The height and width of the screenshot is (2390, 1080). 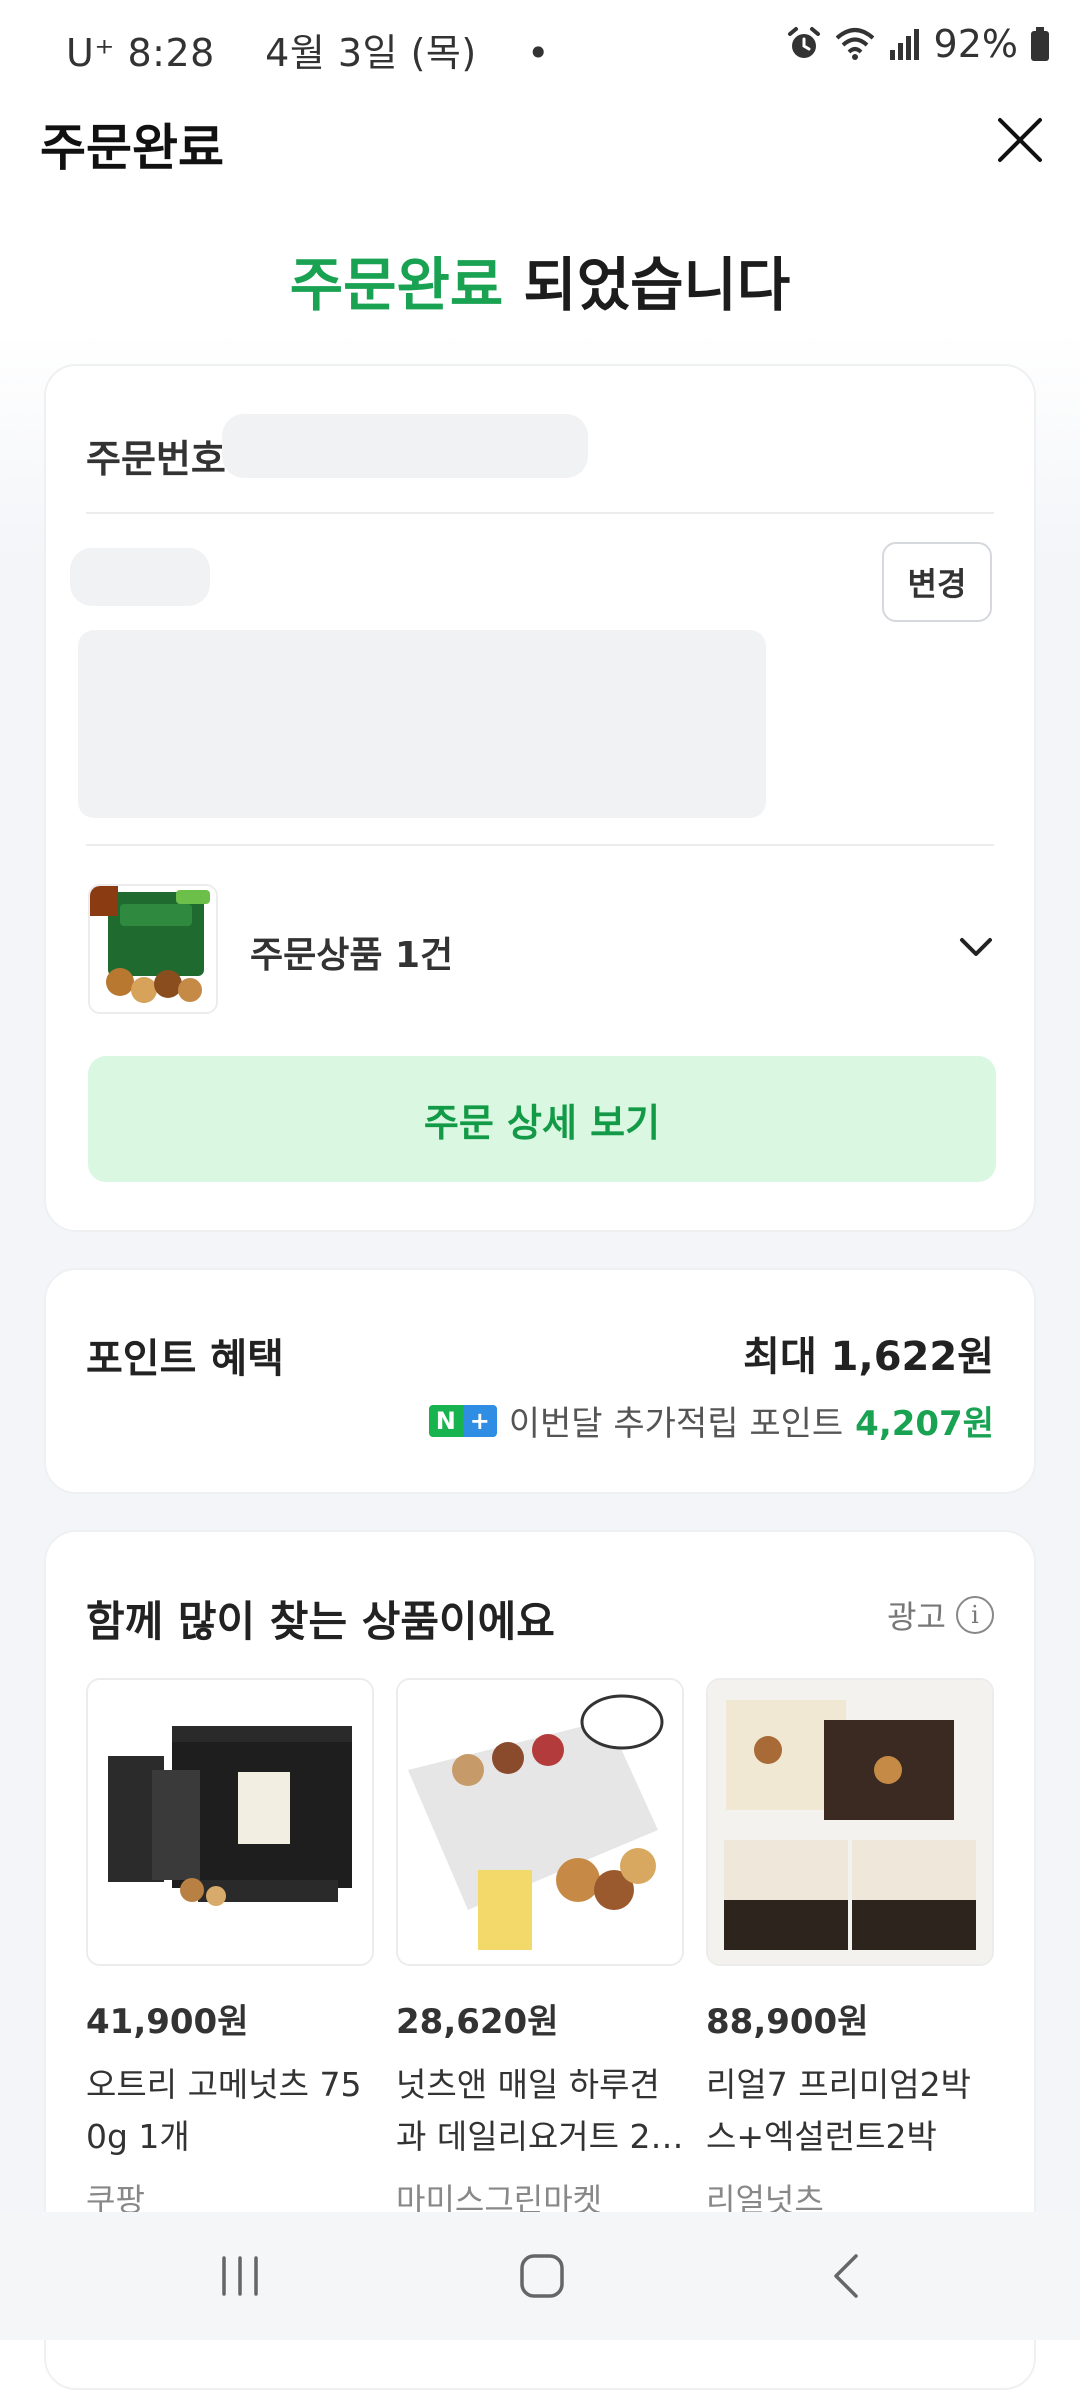 I want to click on wifi-icon, so click(x=854, y=44).